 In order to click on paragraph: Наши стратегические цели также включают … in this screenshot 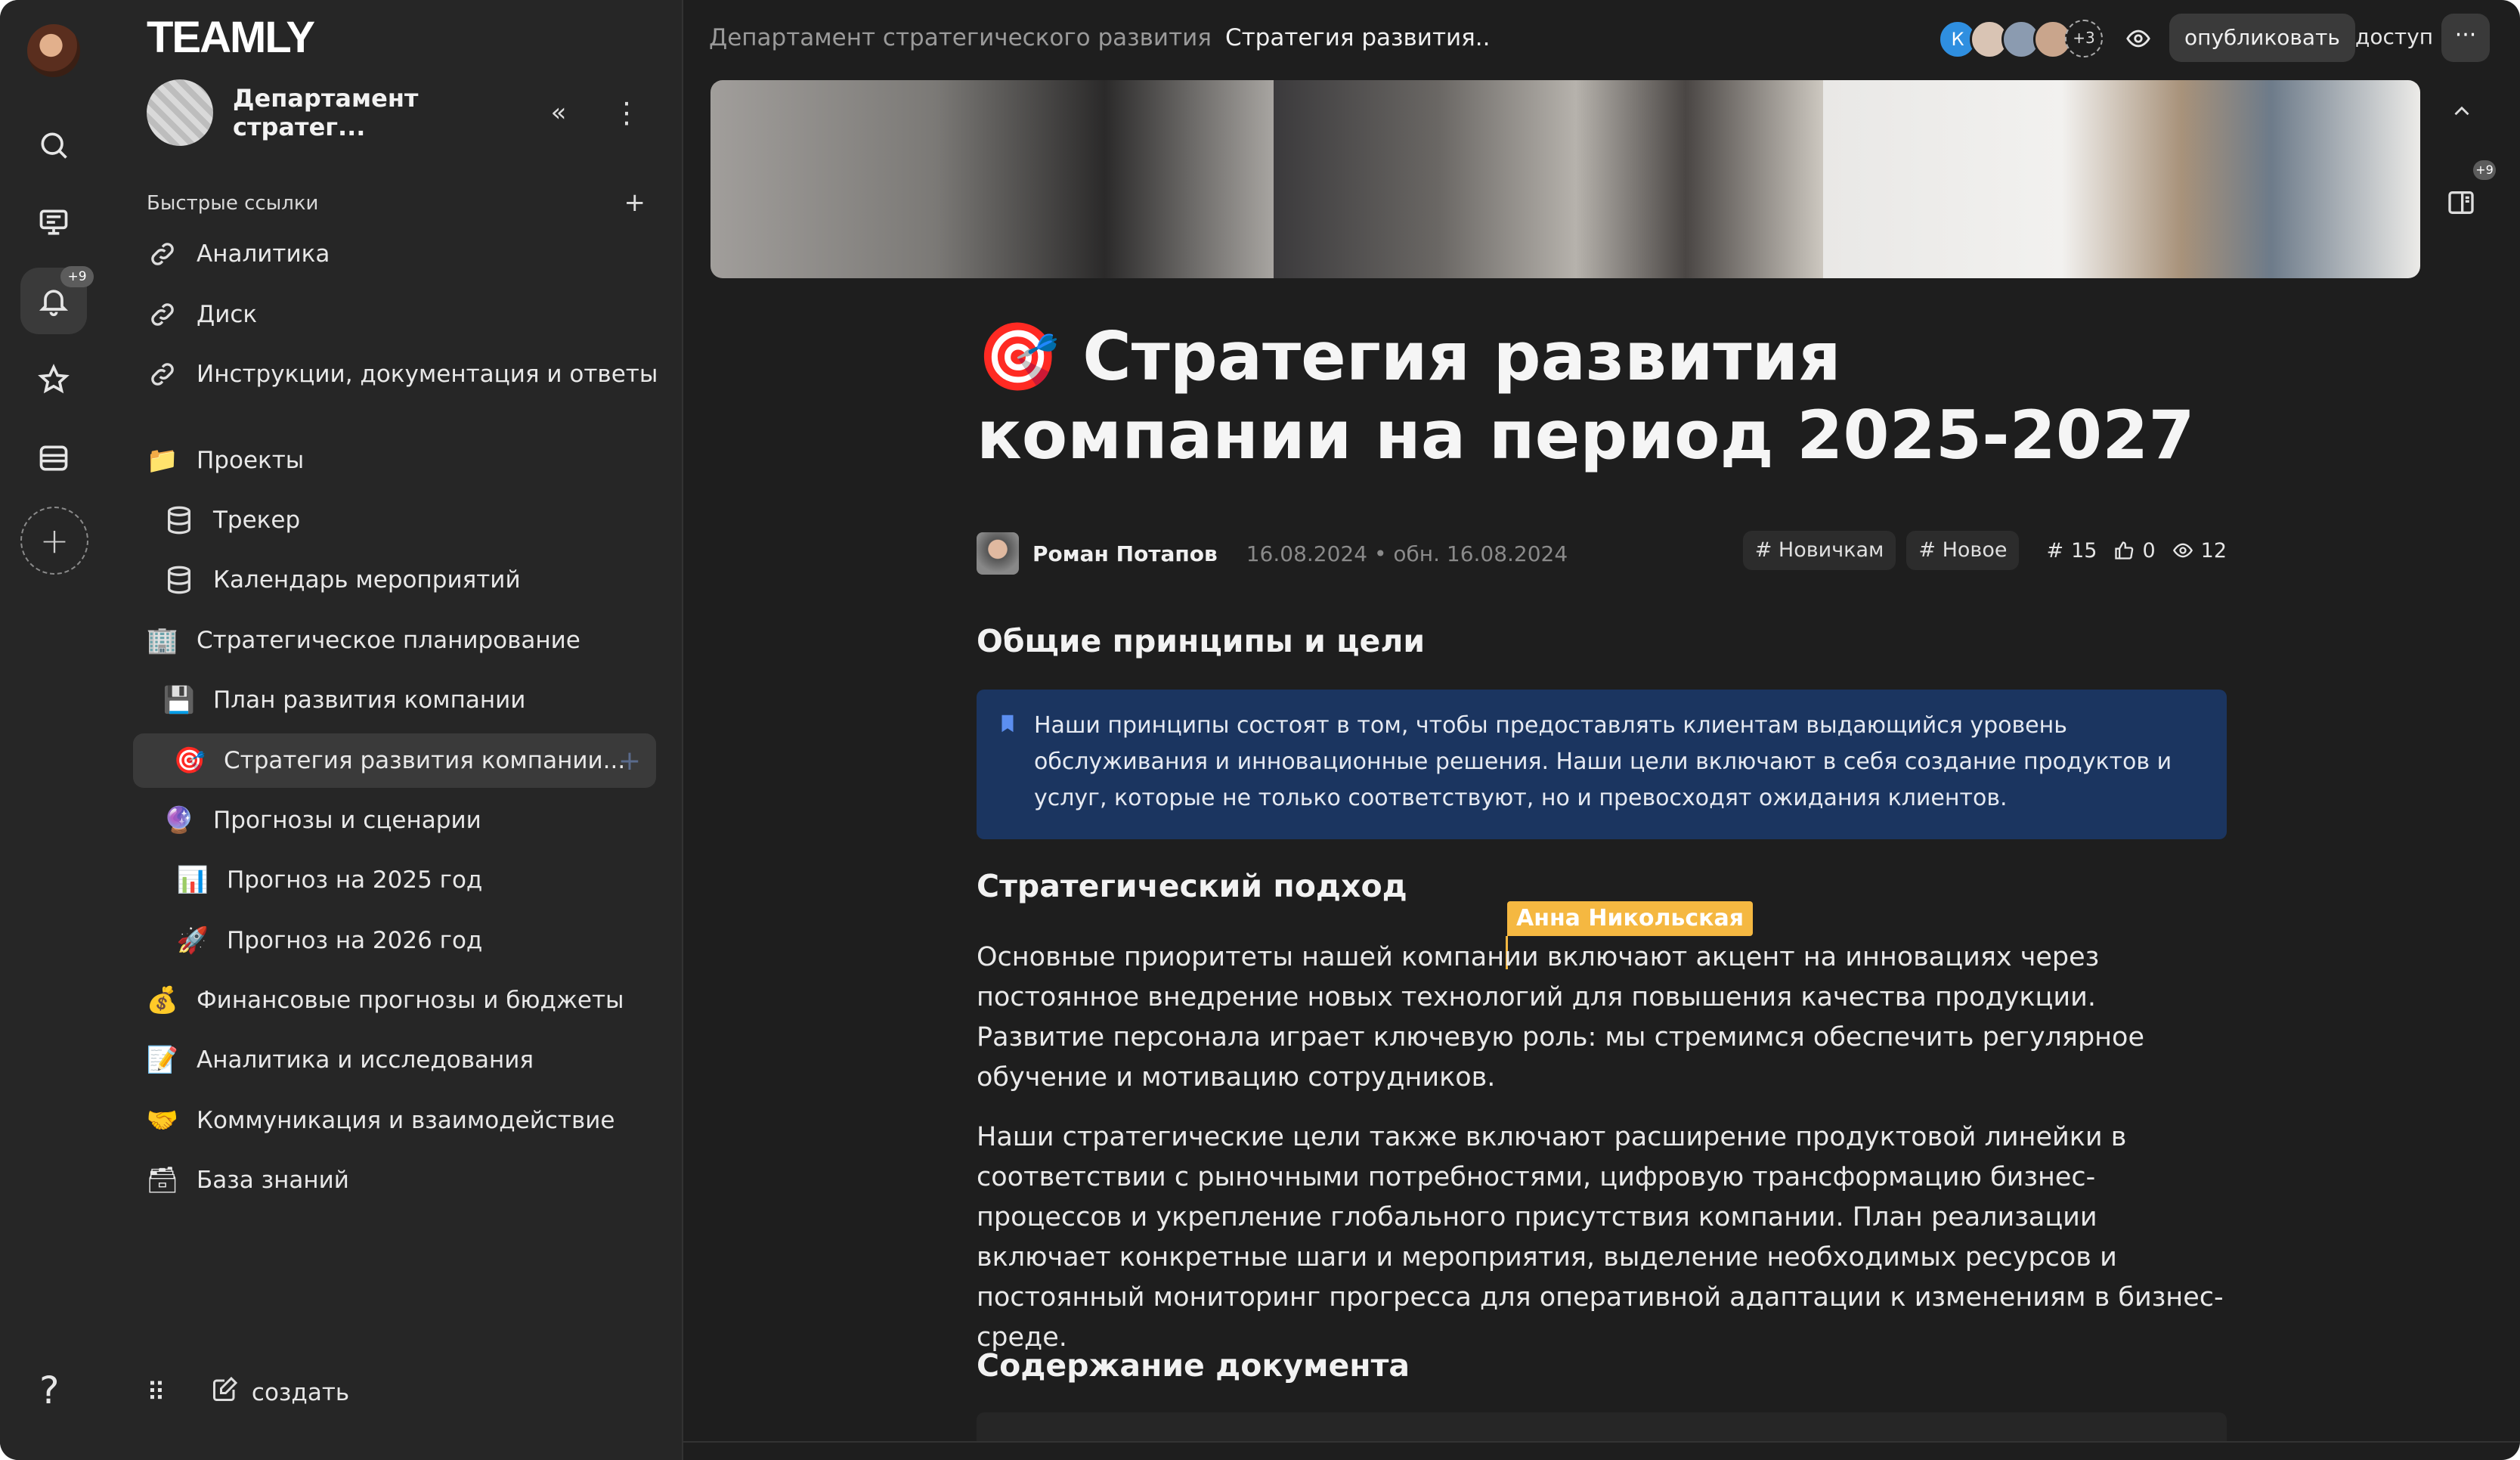, I will do `click(1602, 1237)`.